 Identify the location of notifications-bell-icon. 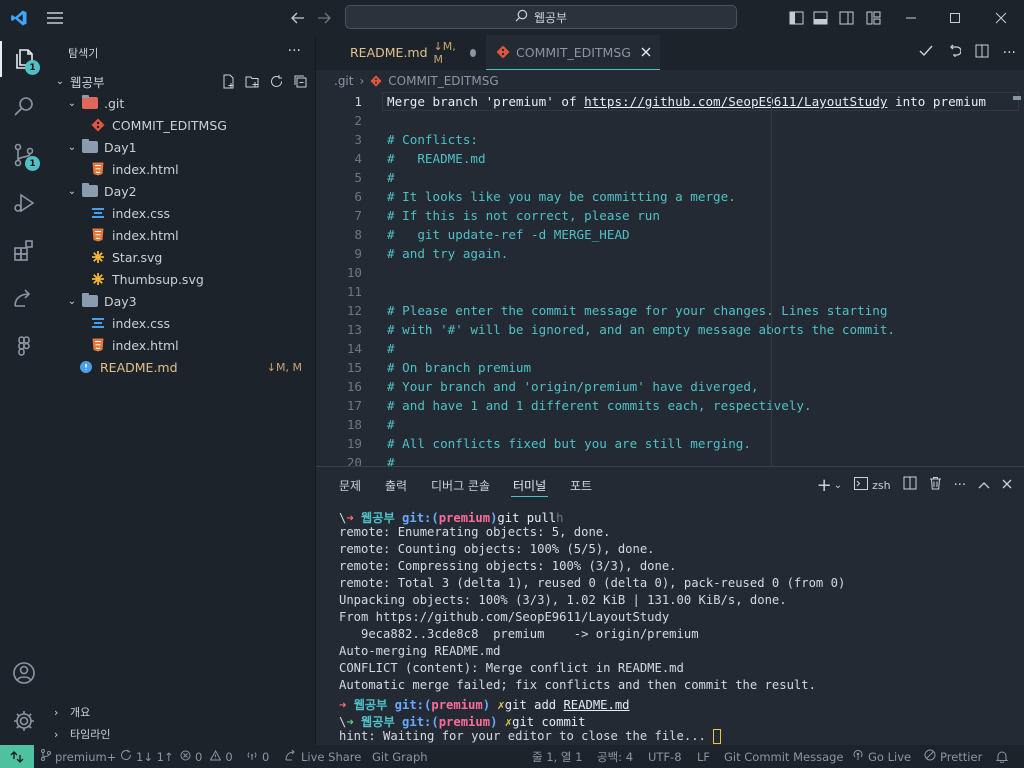
(1002, 756).